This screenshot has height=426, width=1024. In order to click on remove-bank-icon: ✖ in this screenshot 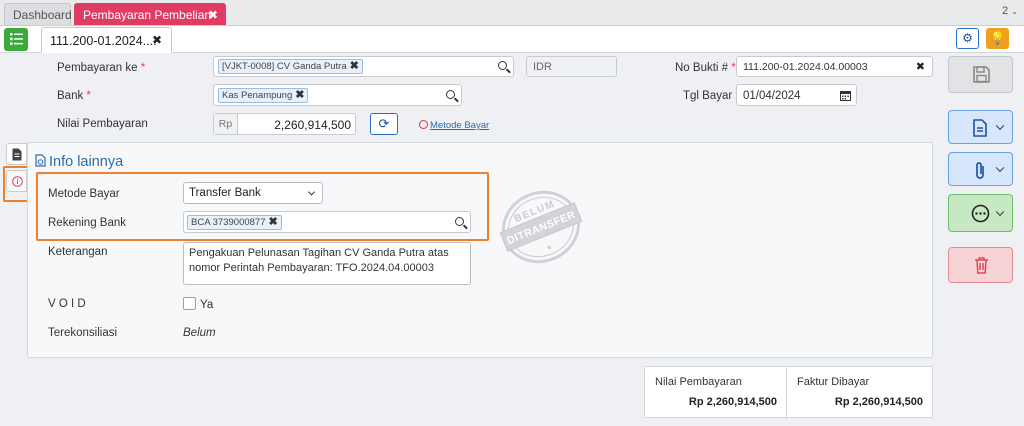, I will do `click(299, 95)`.